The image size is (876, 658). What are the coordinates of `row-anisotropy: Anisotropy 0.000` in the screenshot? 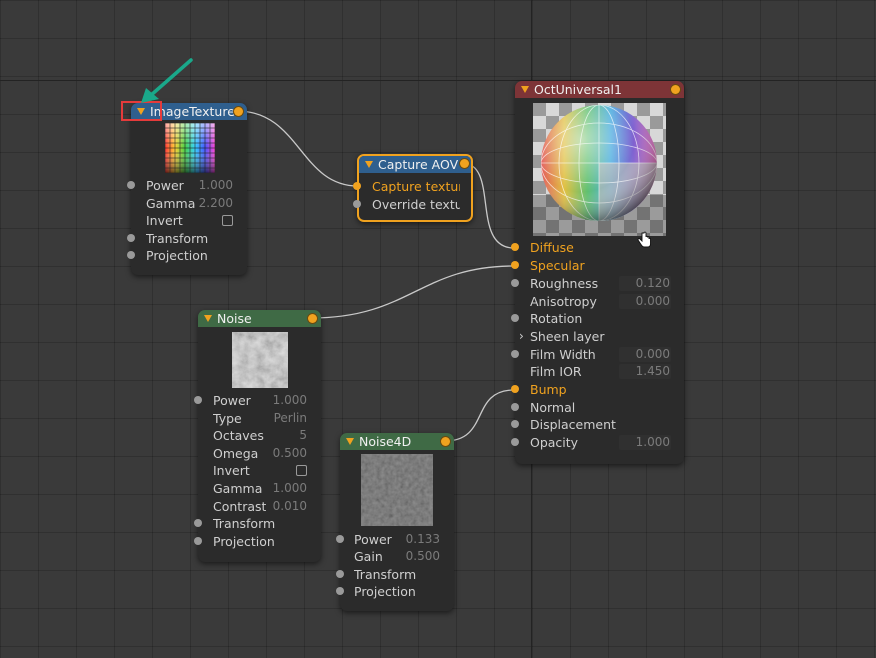 It's located at (599, 301).